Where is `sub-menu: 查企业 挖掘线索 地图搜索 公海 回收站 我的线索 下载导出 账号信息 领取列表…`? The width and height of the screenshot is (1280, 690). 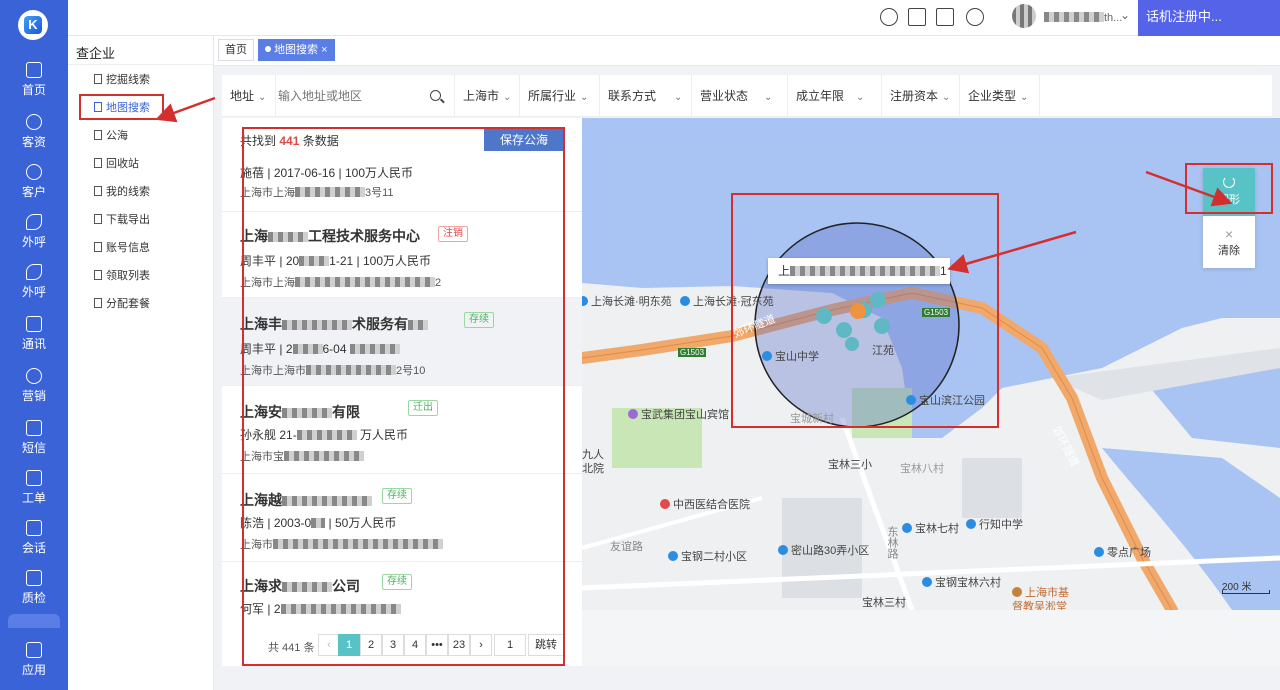
sub-menu: 查企业 挖掘线索 地图搜索 公海 回收站 我的线索 下载导出 账号信息 领取列表… is located at coordinates (141, 363).